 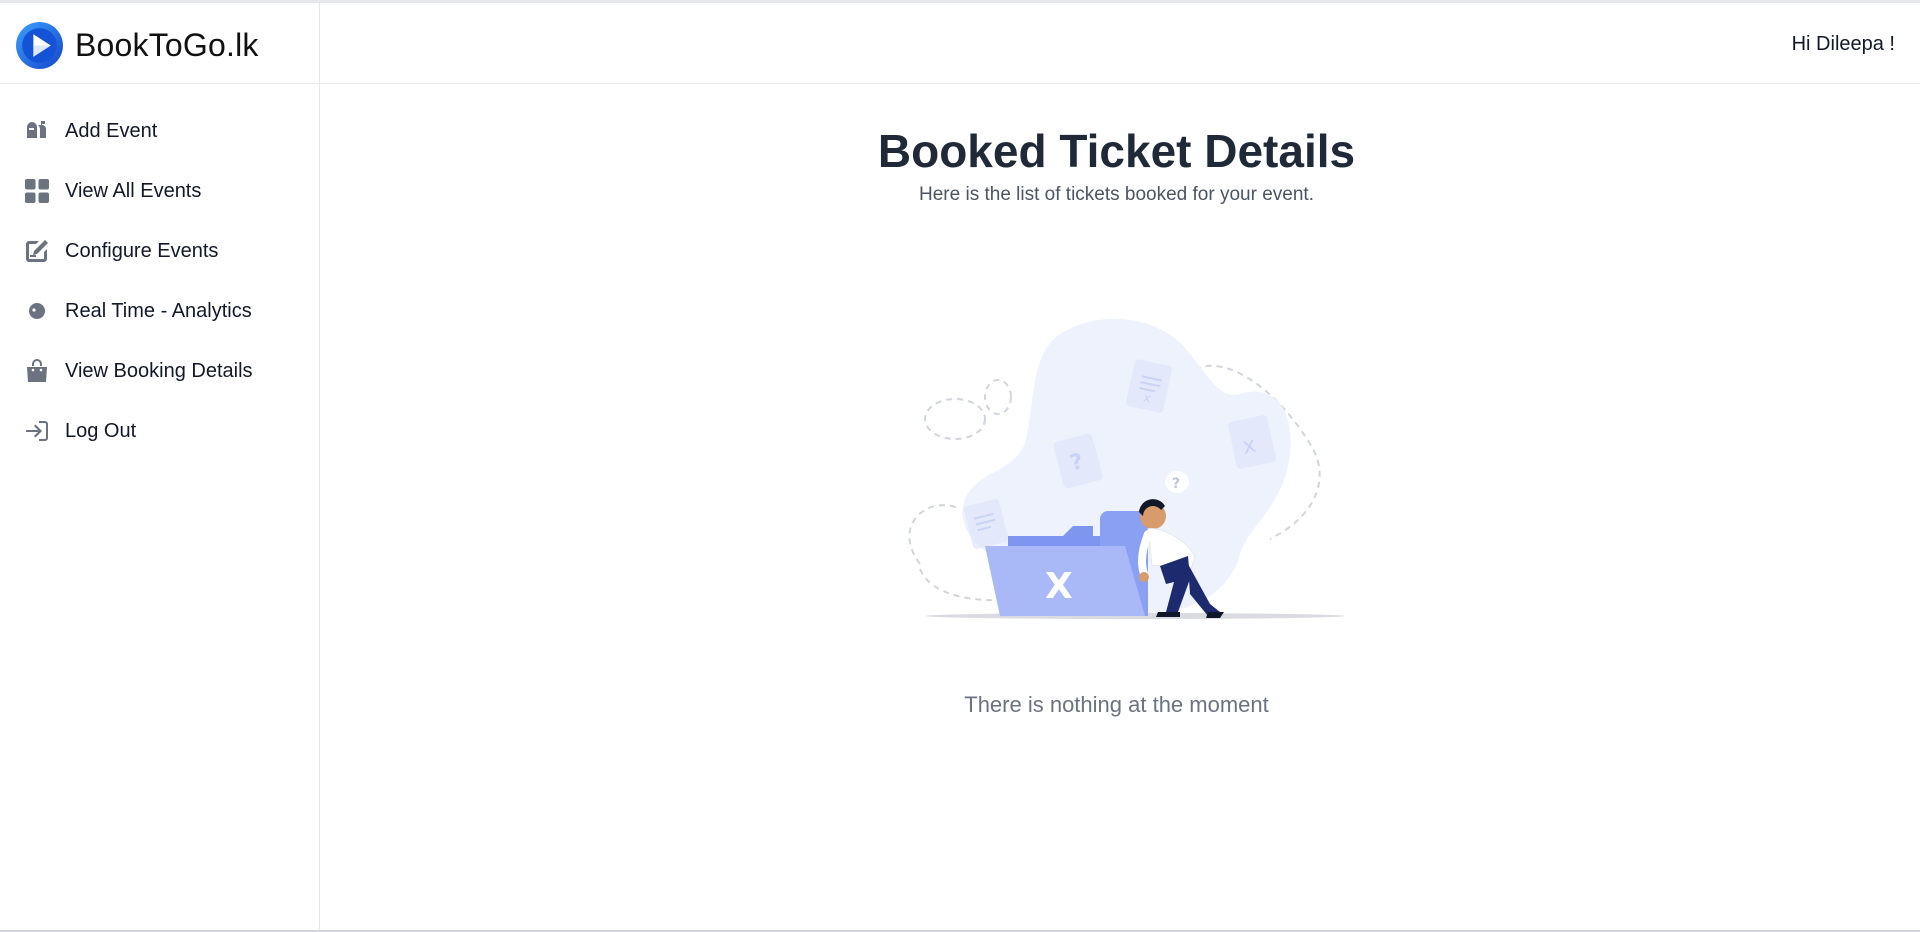 I want to click on sidebar-item-label: Add Event, so click(x=111, y=130).